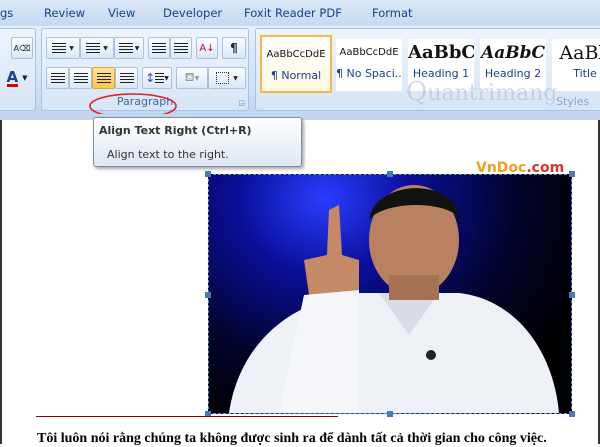 This screenshot has width=600, height=447. Describe the element at coordinates (520, 166) in the screenshot. I see `vndoc-watermark: VnDoc.com` at that location.